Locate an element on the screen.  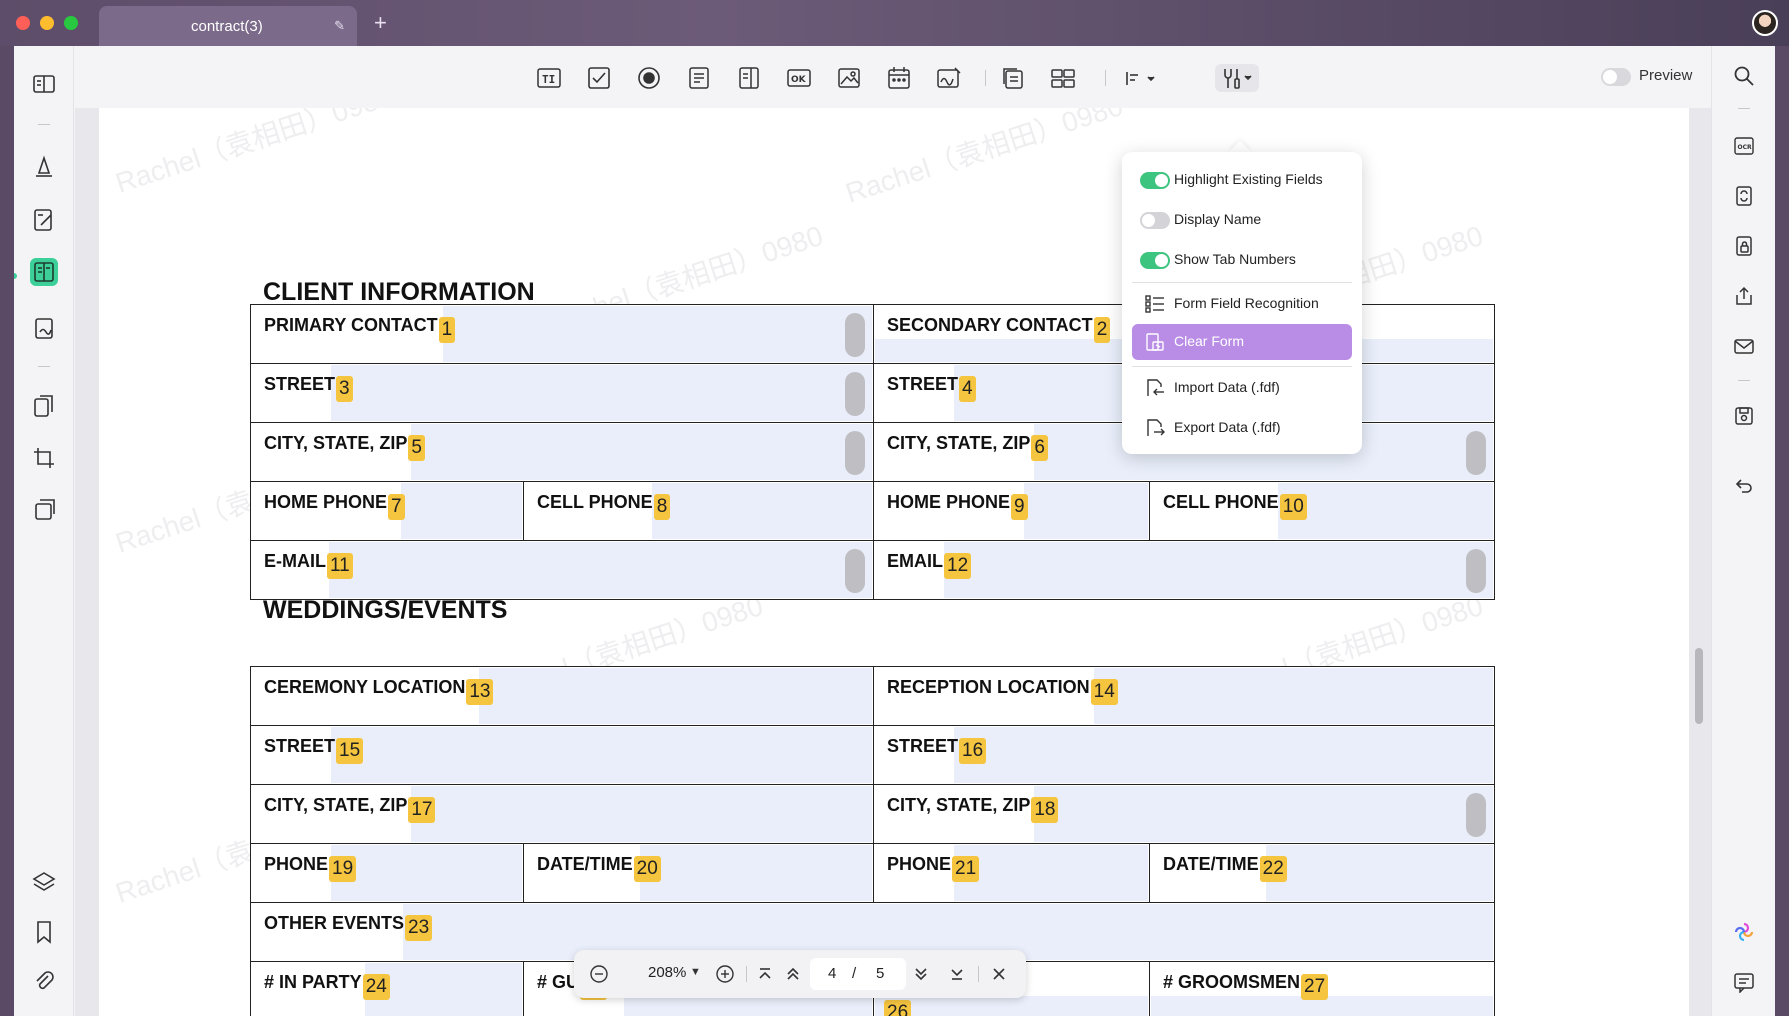
last-page-icon is located at coordinates (957, 974).